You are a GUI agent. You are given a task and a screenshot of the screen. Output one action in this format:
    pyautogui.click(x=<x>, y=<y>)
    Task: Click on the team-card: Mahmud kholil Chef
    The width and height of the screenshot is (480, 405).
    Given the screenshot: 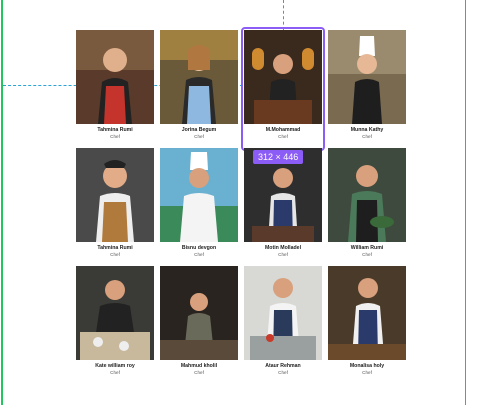 What is the action you would take?
    pyautogui.click(x=199, y=325)
    